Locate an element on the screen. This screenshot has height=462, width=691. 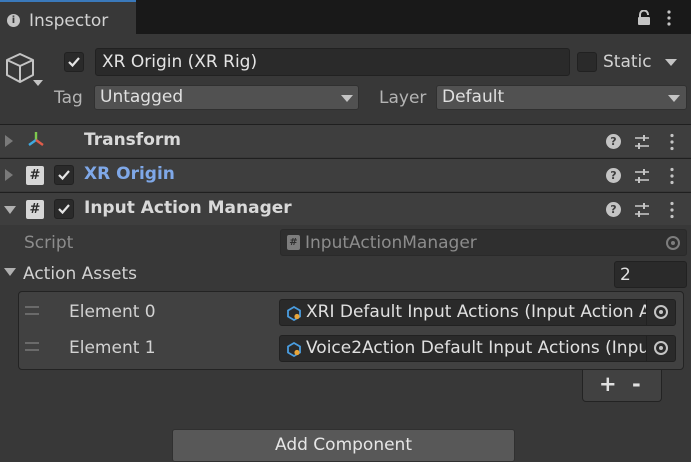
static-checkbox is located at coordinates (587, 62).